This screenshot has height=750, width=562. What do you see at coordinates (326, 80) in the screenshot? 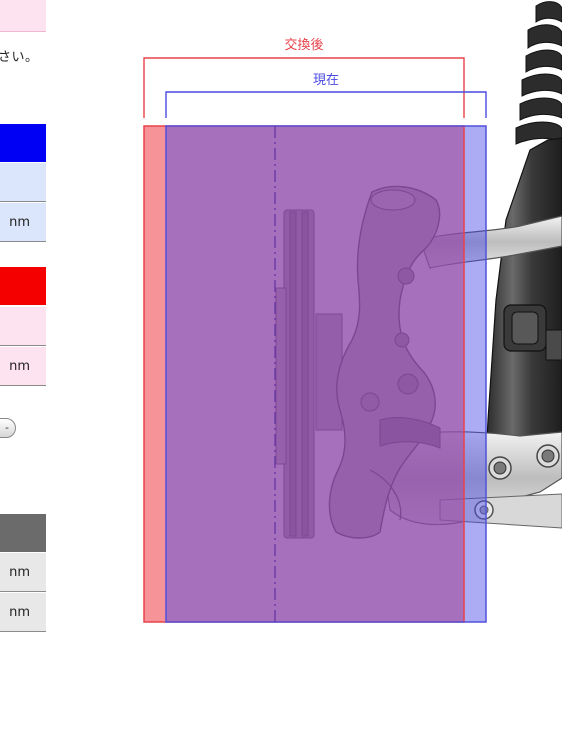
I see `label-current: 現在` at bounding box center [326, 80].